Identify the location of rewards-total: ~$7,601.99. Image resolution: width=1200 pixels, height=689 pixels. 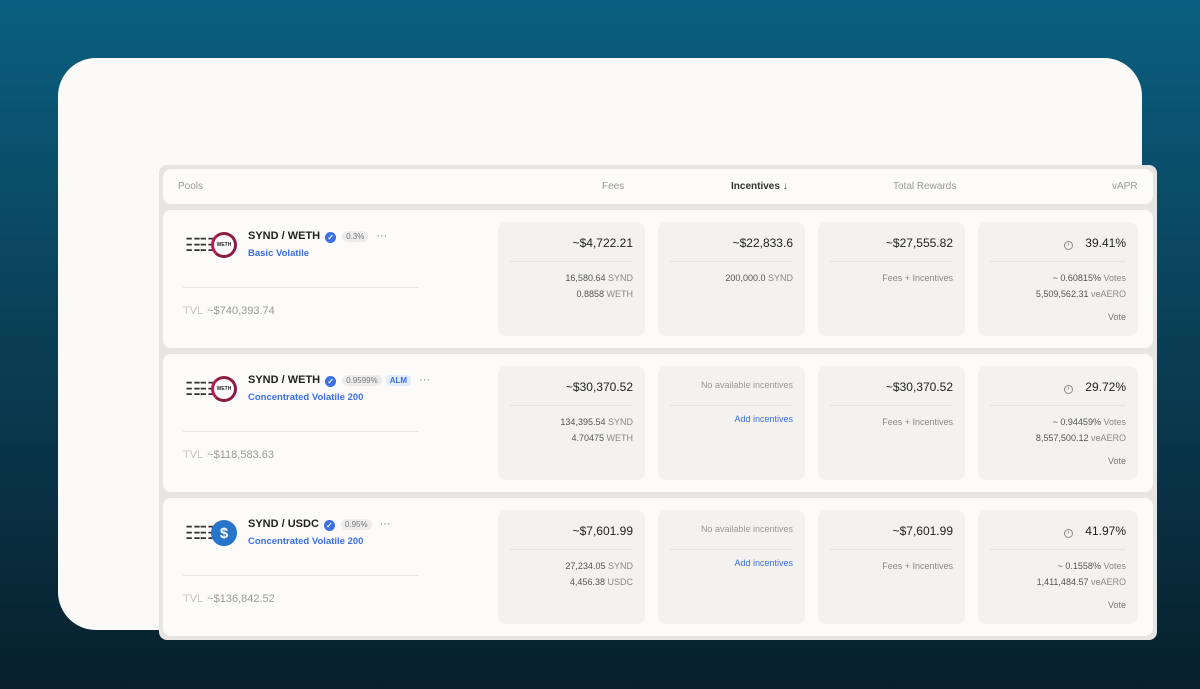
(922, 531).